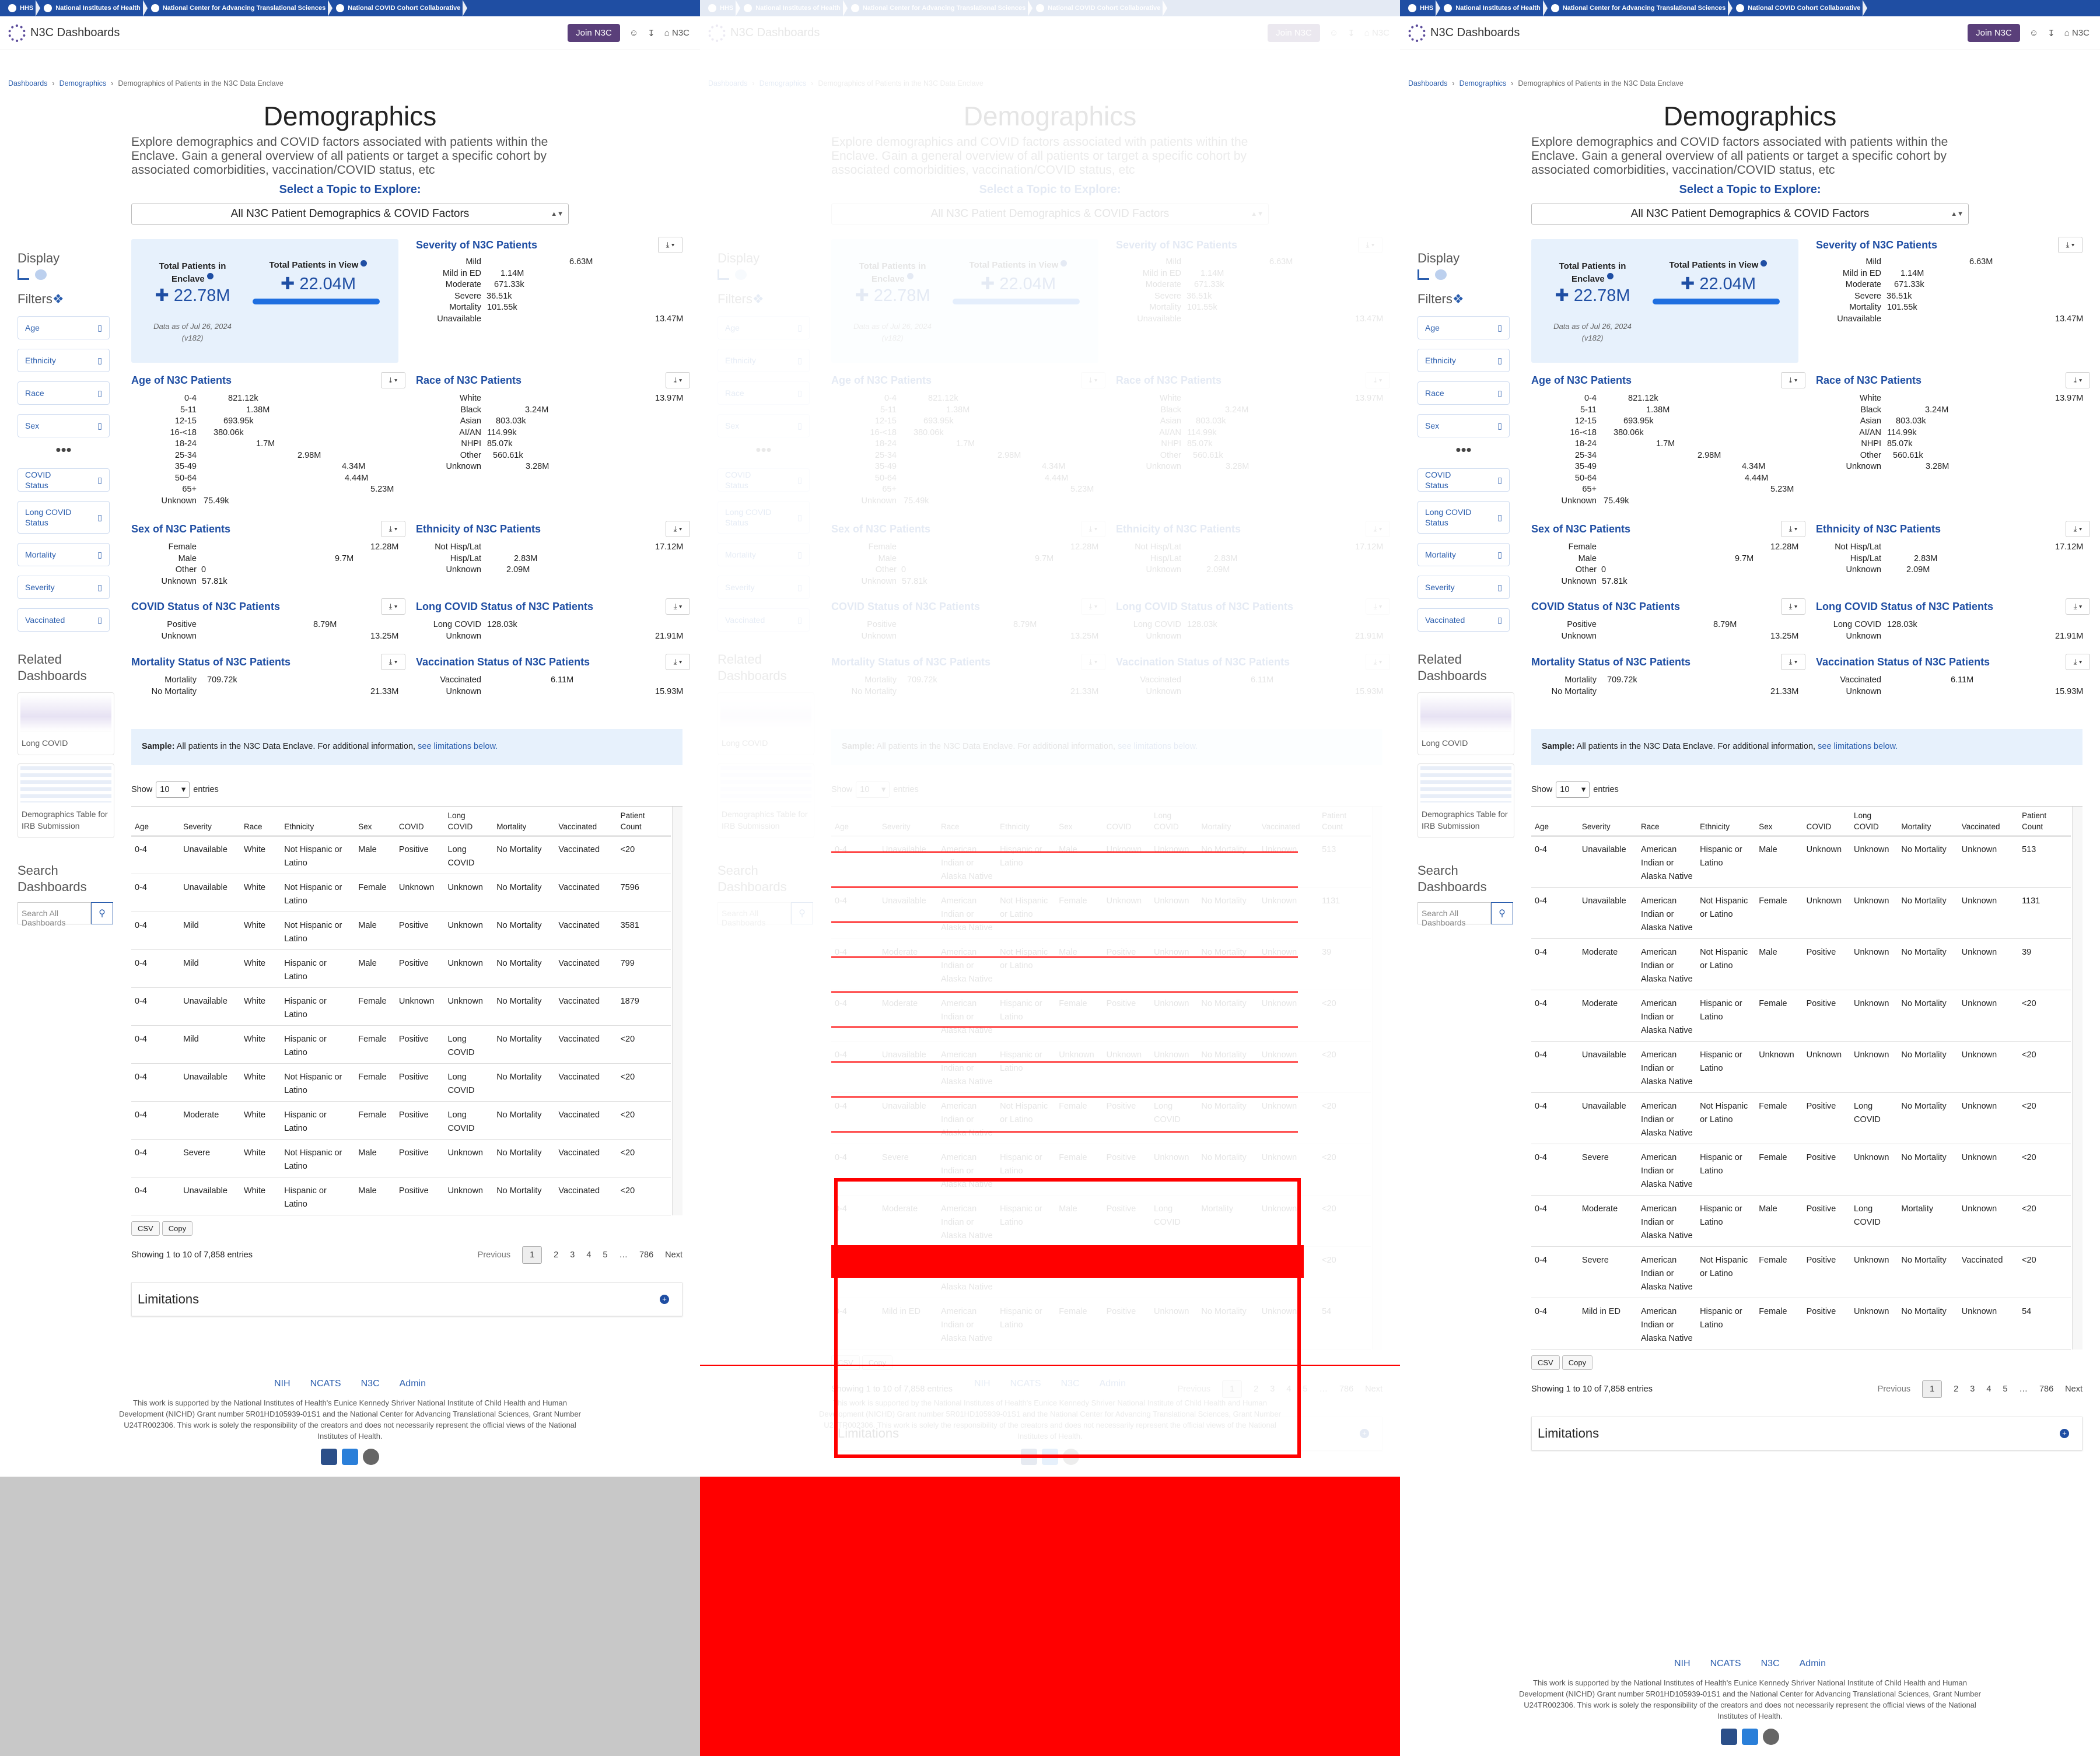  I want to click on limitations-link: see limitations below., so click(1858, 746).